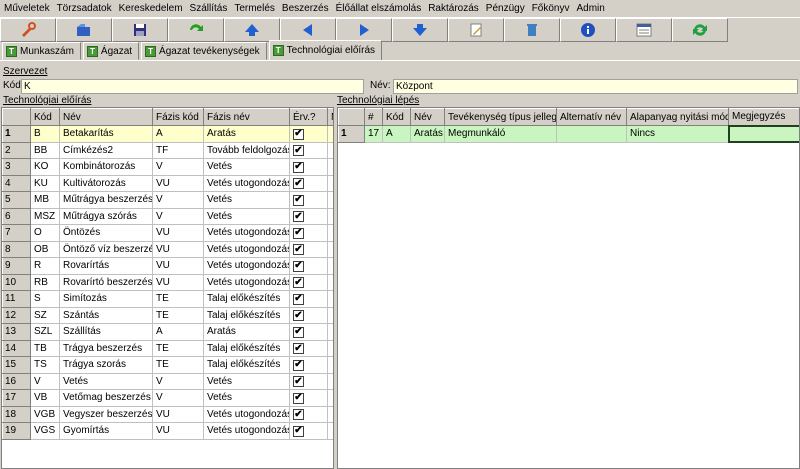 The height and width of the screenshot is (469, 800). Describe the element at coordinates (167, 332) in the screenshot. I see `table-row: 13 SZL Szállítás A Aratás ✔` at that location.